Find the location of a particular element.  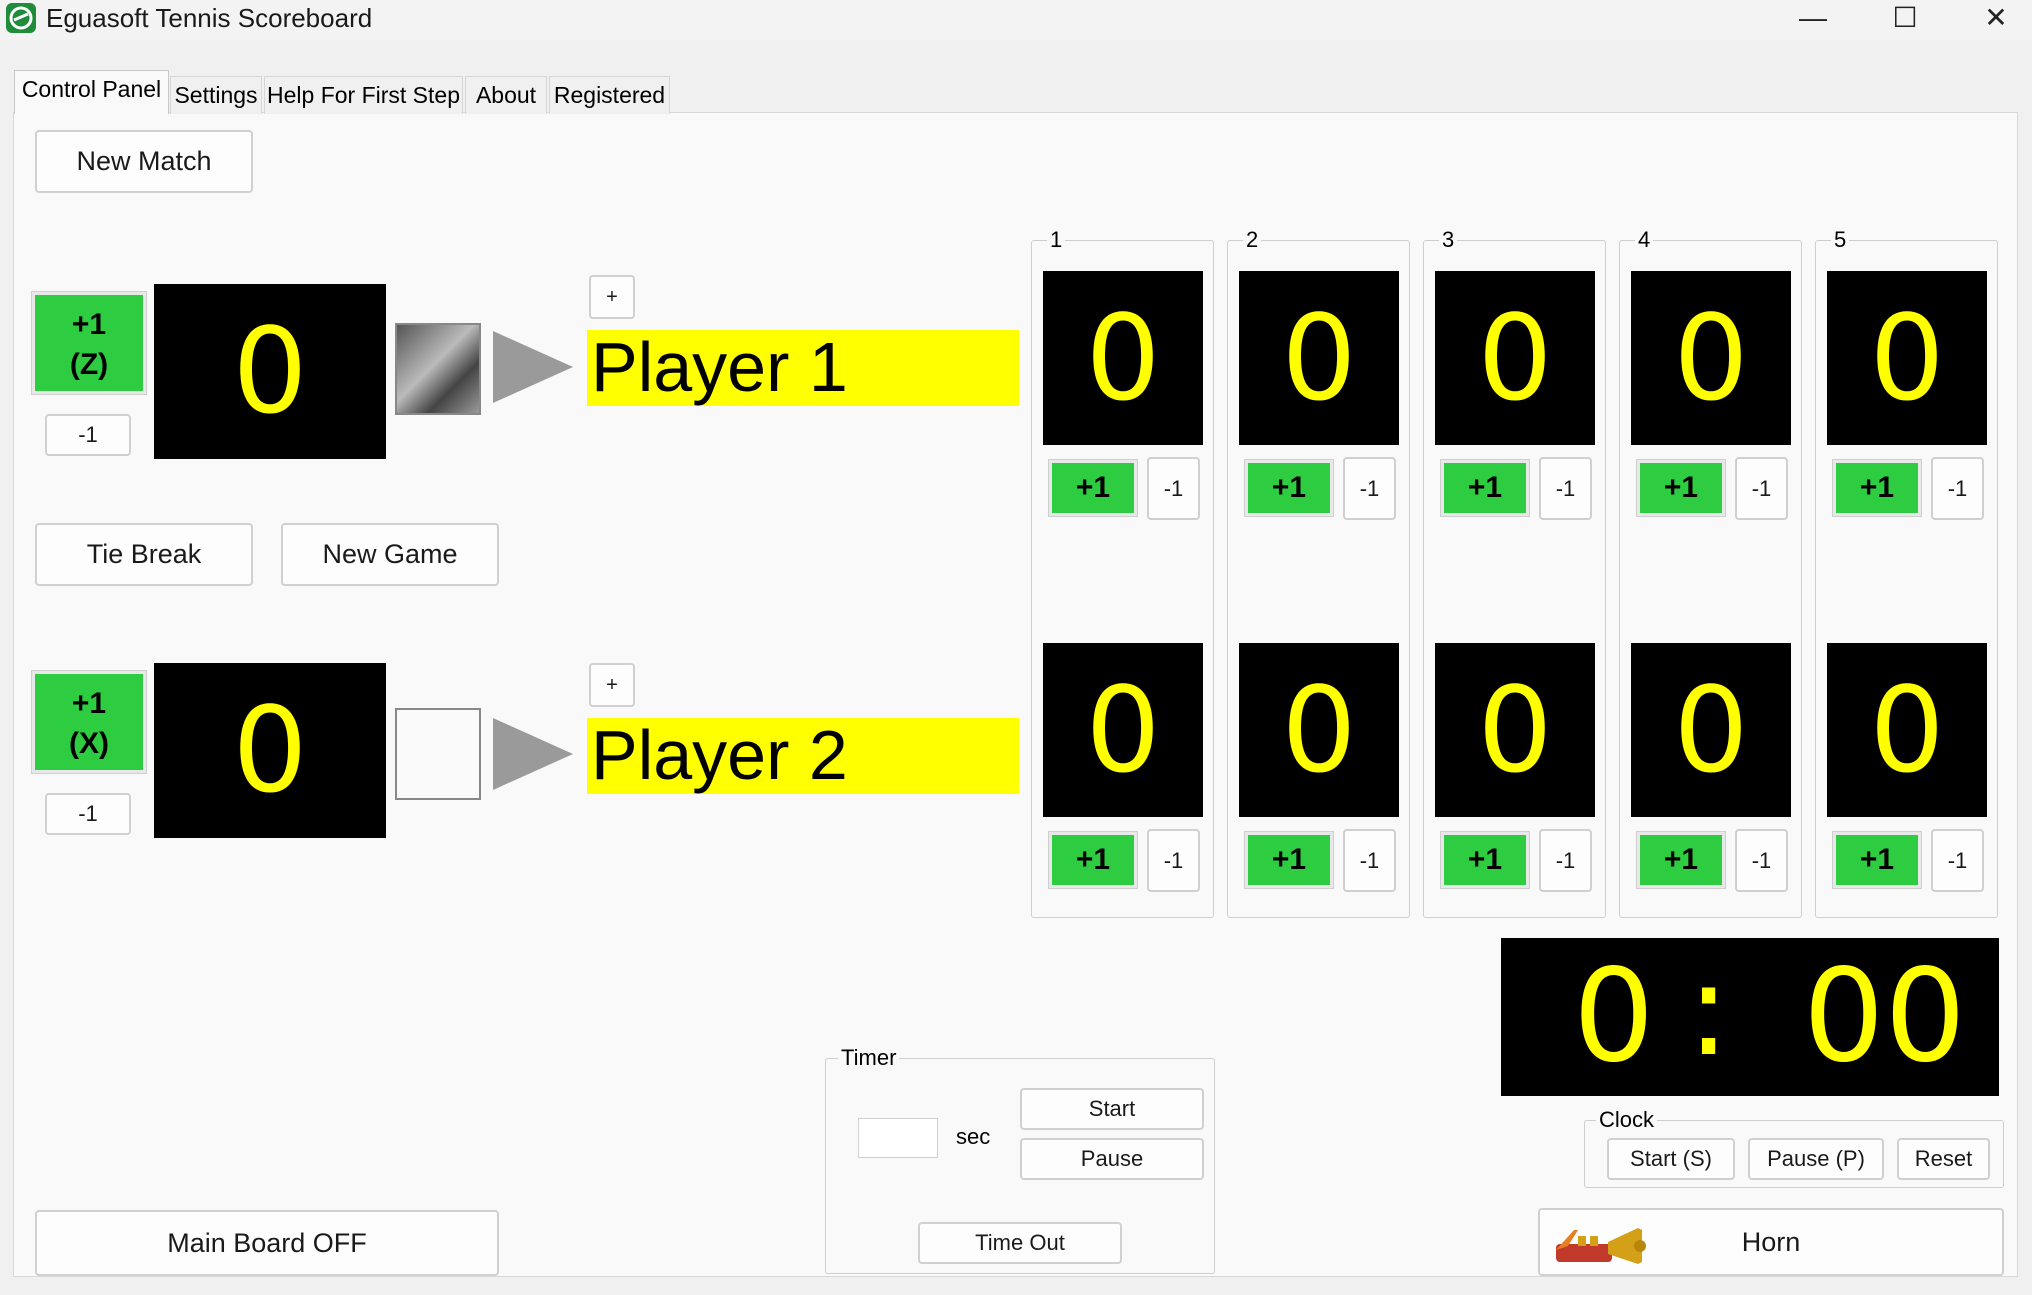

time-out-button: Time Out is located at coordinates (1020, 1243).